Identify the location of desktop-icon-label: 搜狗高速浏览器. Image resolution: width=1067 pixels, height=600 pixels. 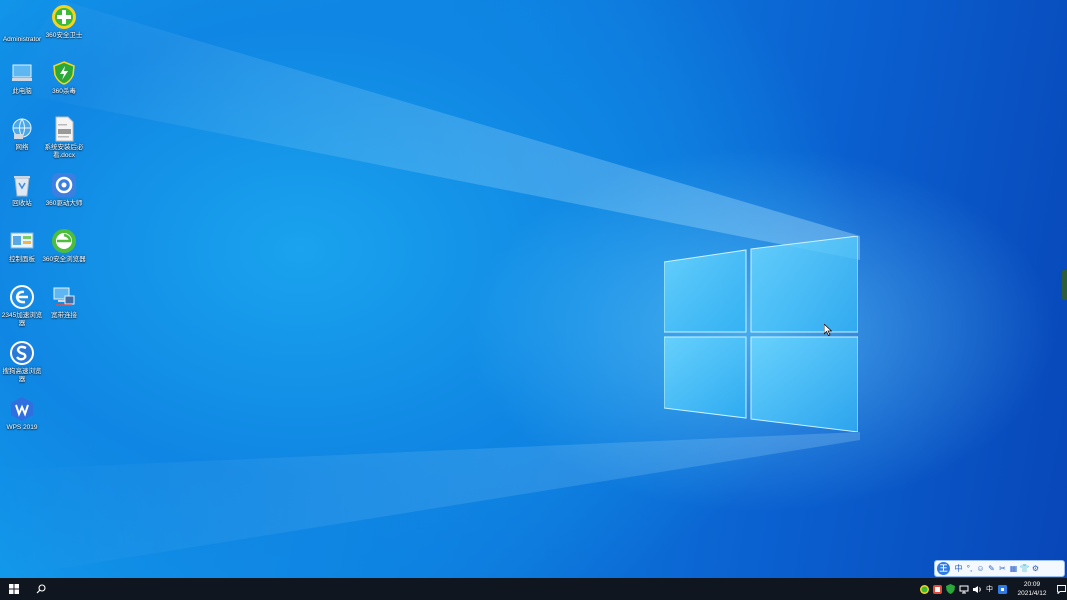
(22, 375).